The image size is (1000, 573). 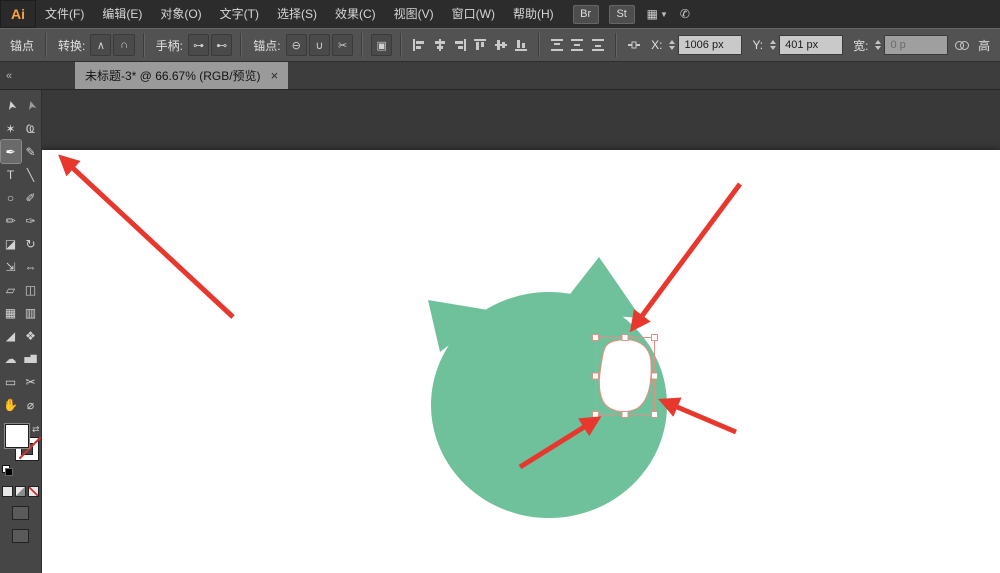 What do you see at coordinates (31, 243) in the screenshot?
I see `rotate-tool: ↻` at bounding box center [31, 243].